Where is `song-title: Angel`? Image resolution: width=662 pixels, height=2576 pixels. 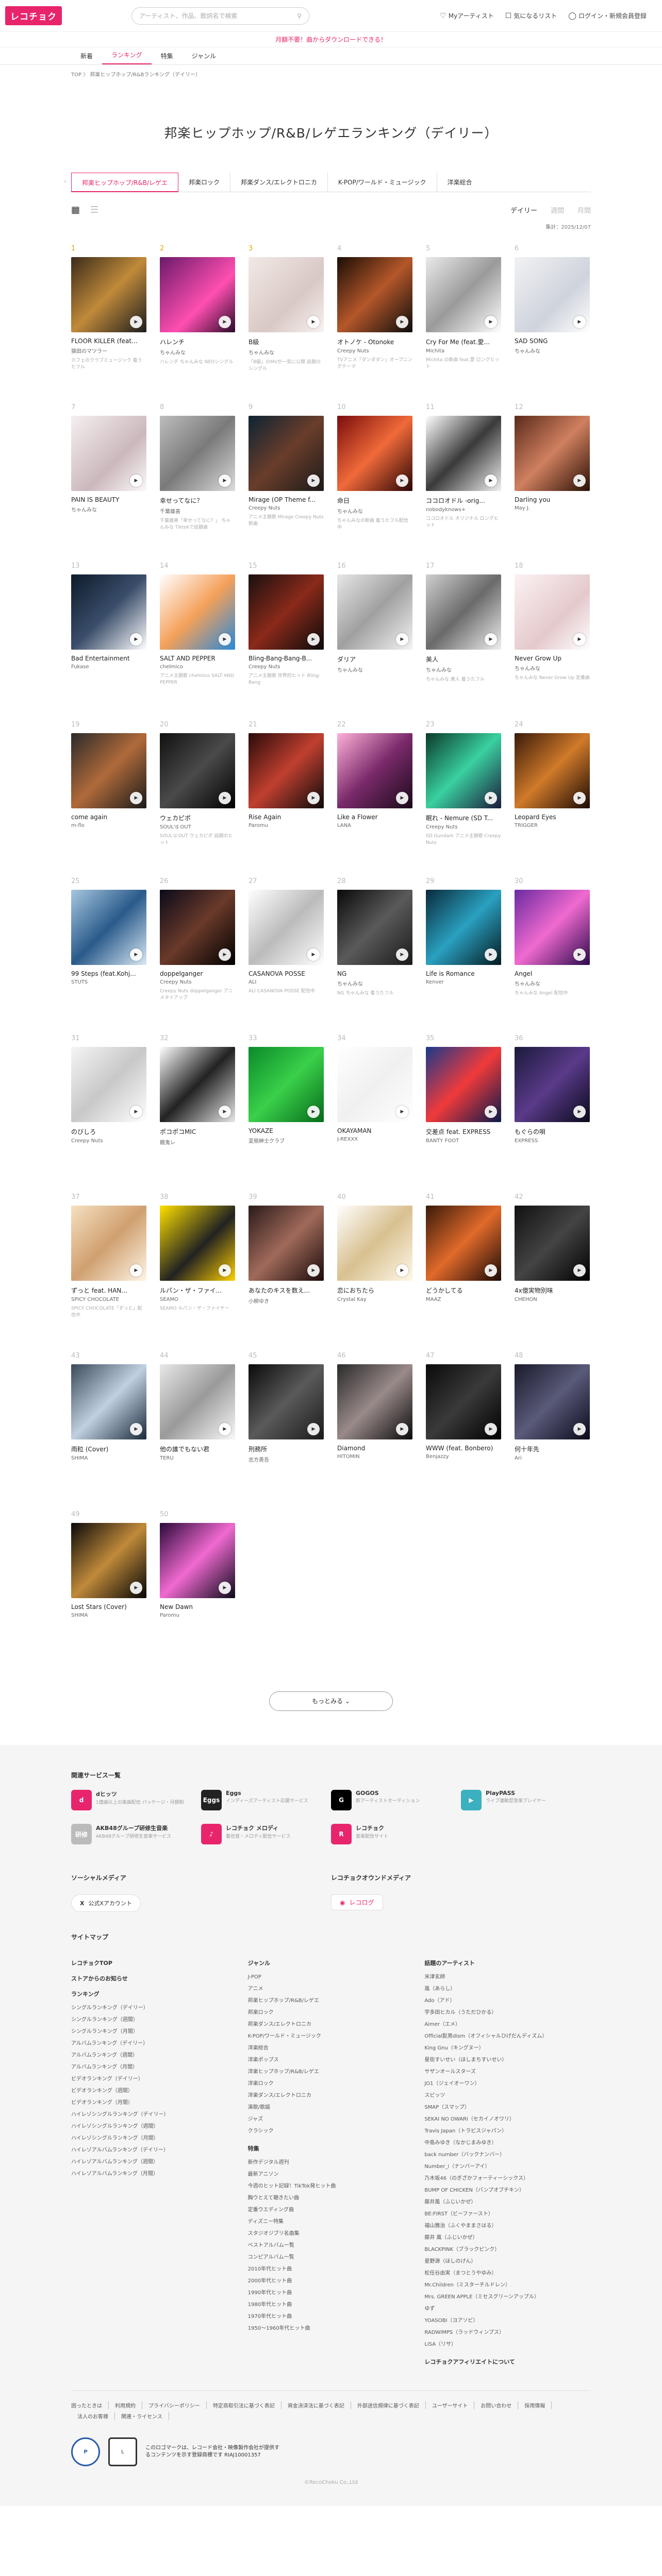
song-title: Angel is located at coordinates (553, 973).